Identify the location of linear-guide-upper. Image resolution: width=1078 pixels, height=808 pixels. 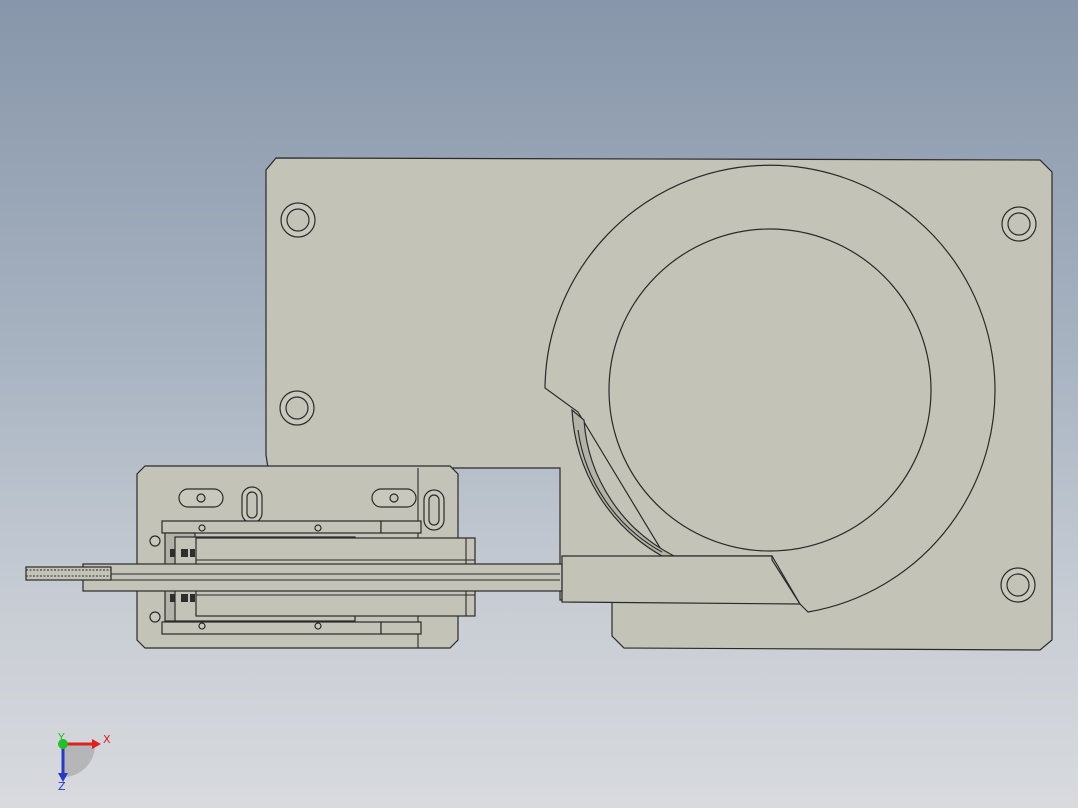
(271, 527).